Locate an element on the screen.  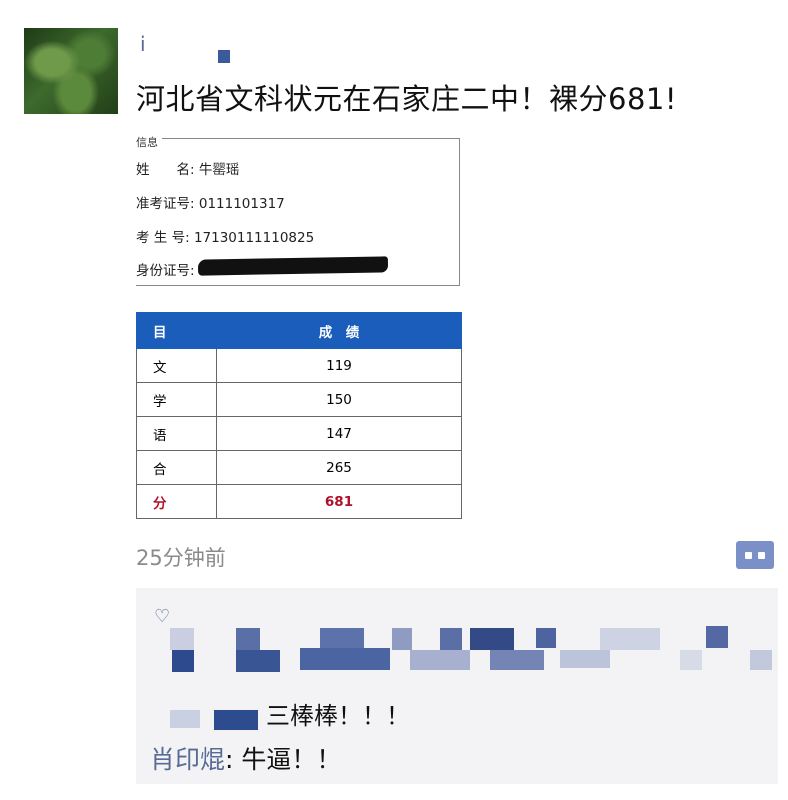
table-row: 合 265 is located at coordinates (299, 467).